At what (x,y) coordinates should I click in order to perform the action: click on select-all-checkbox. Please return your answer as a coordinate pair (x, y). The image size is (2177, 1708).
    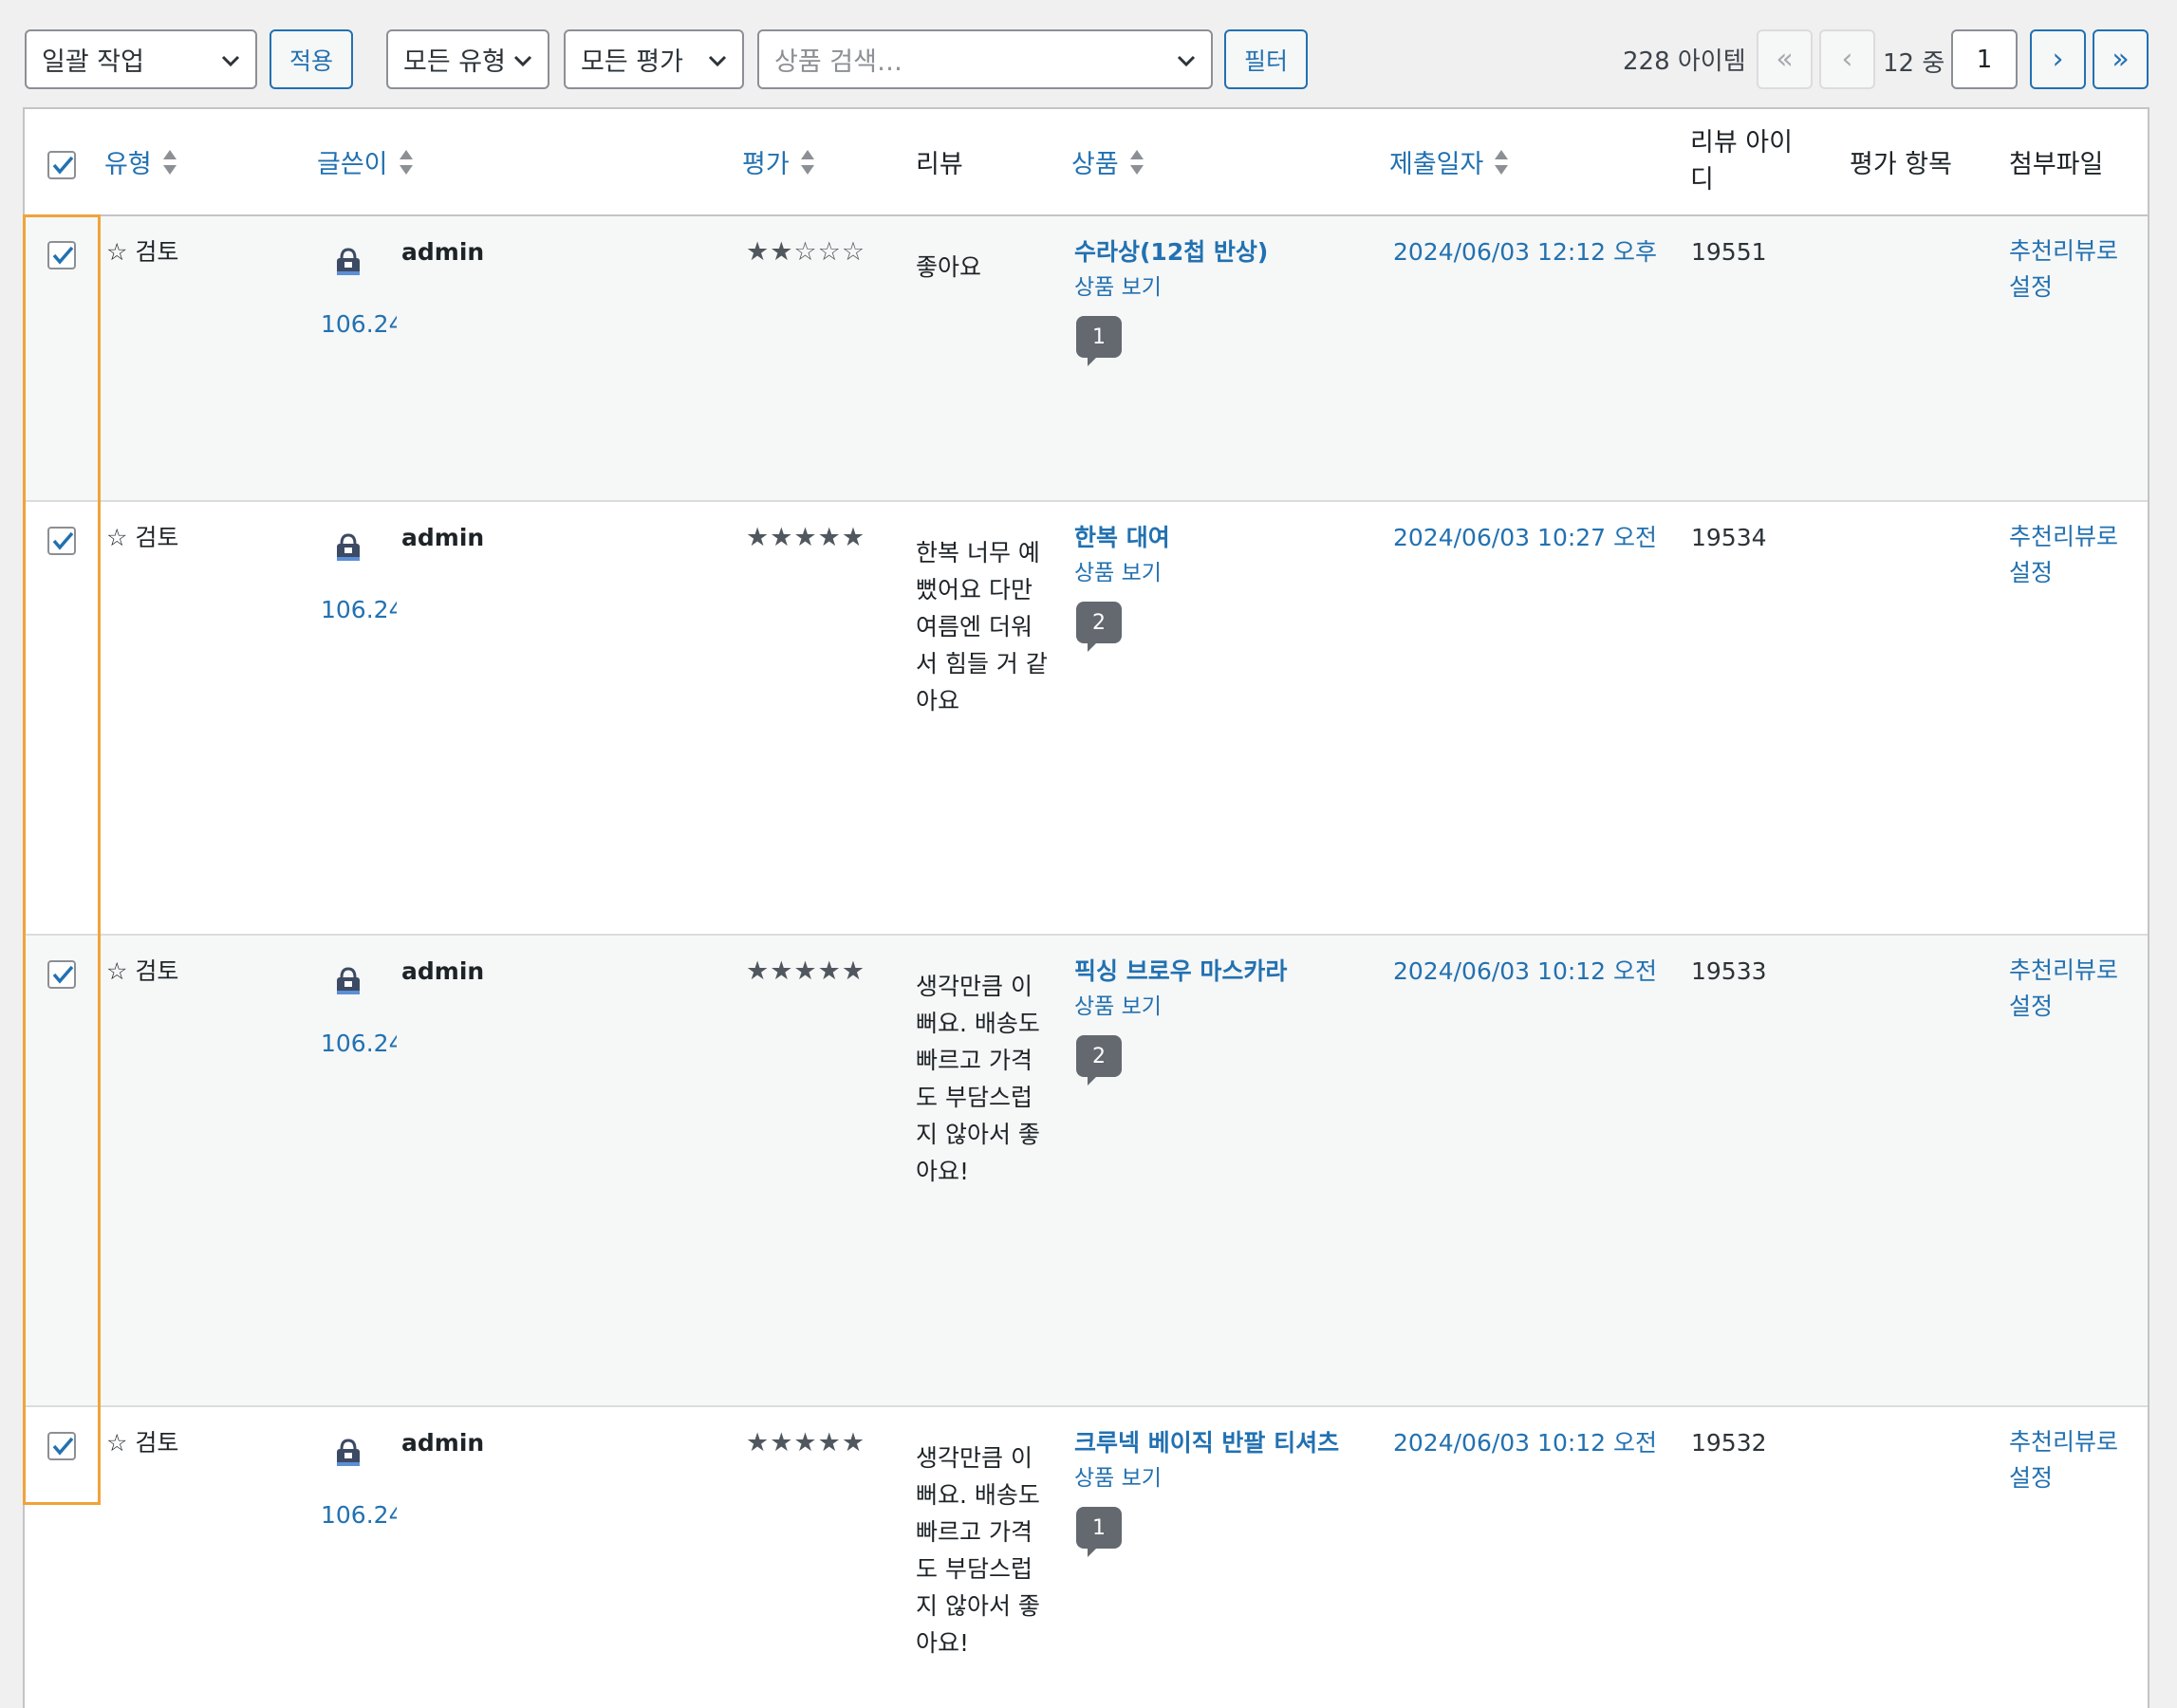
    Looking at the image, I should click on (62, 165).